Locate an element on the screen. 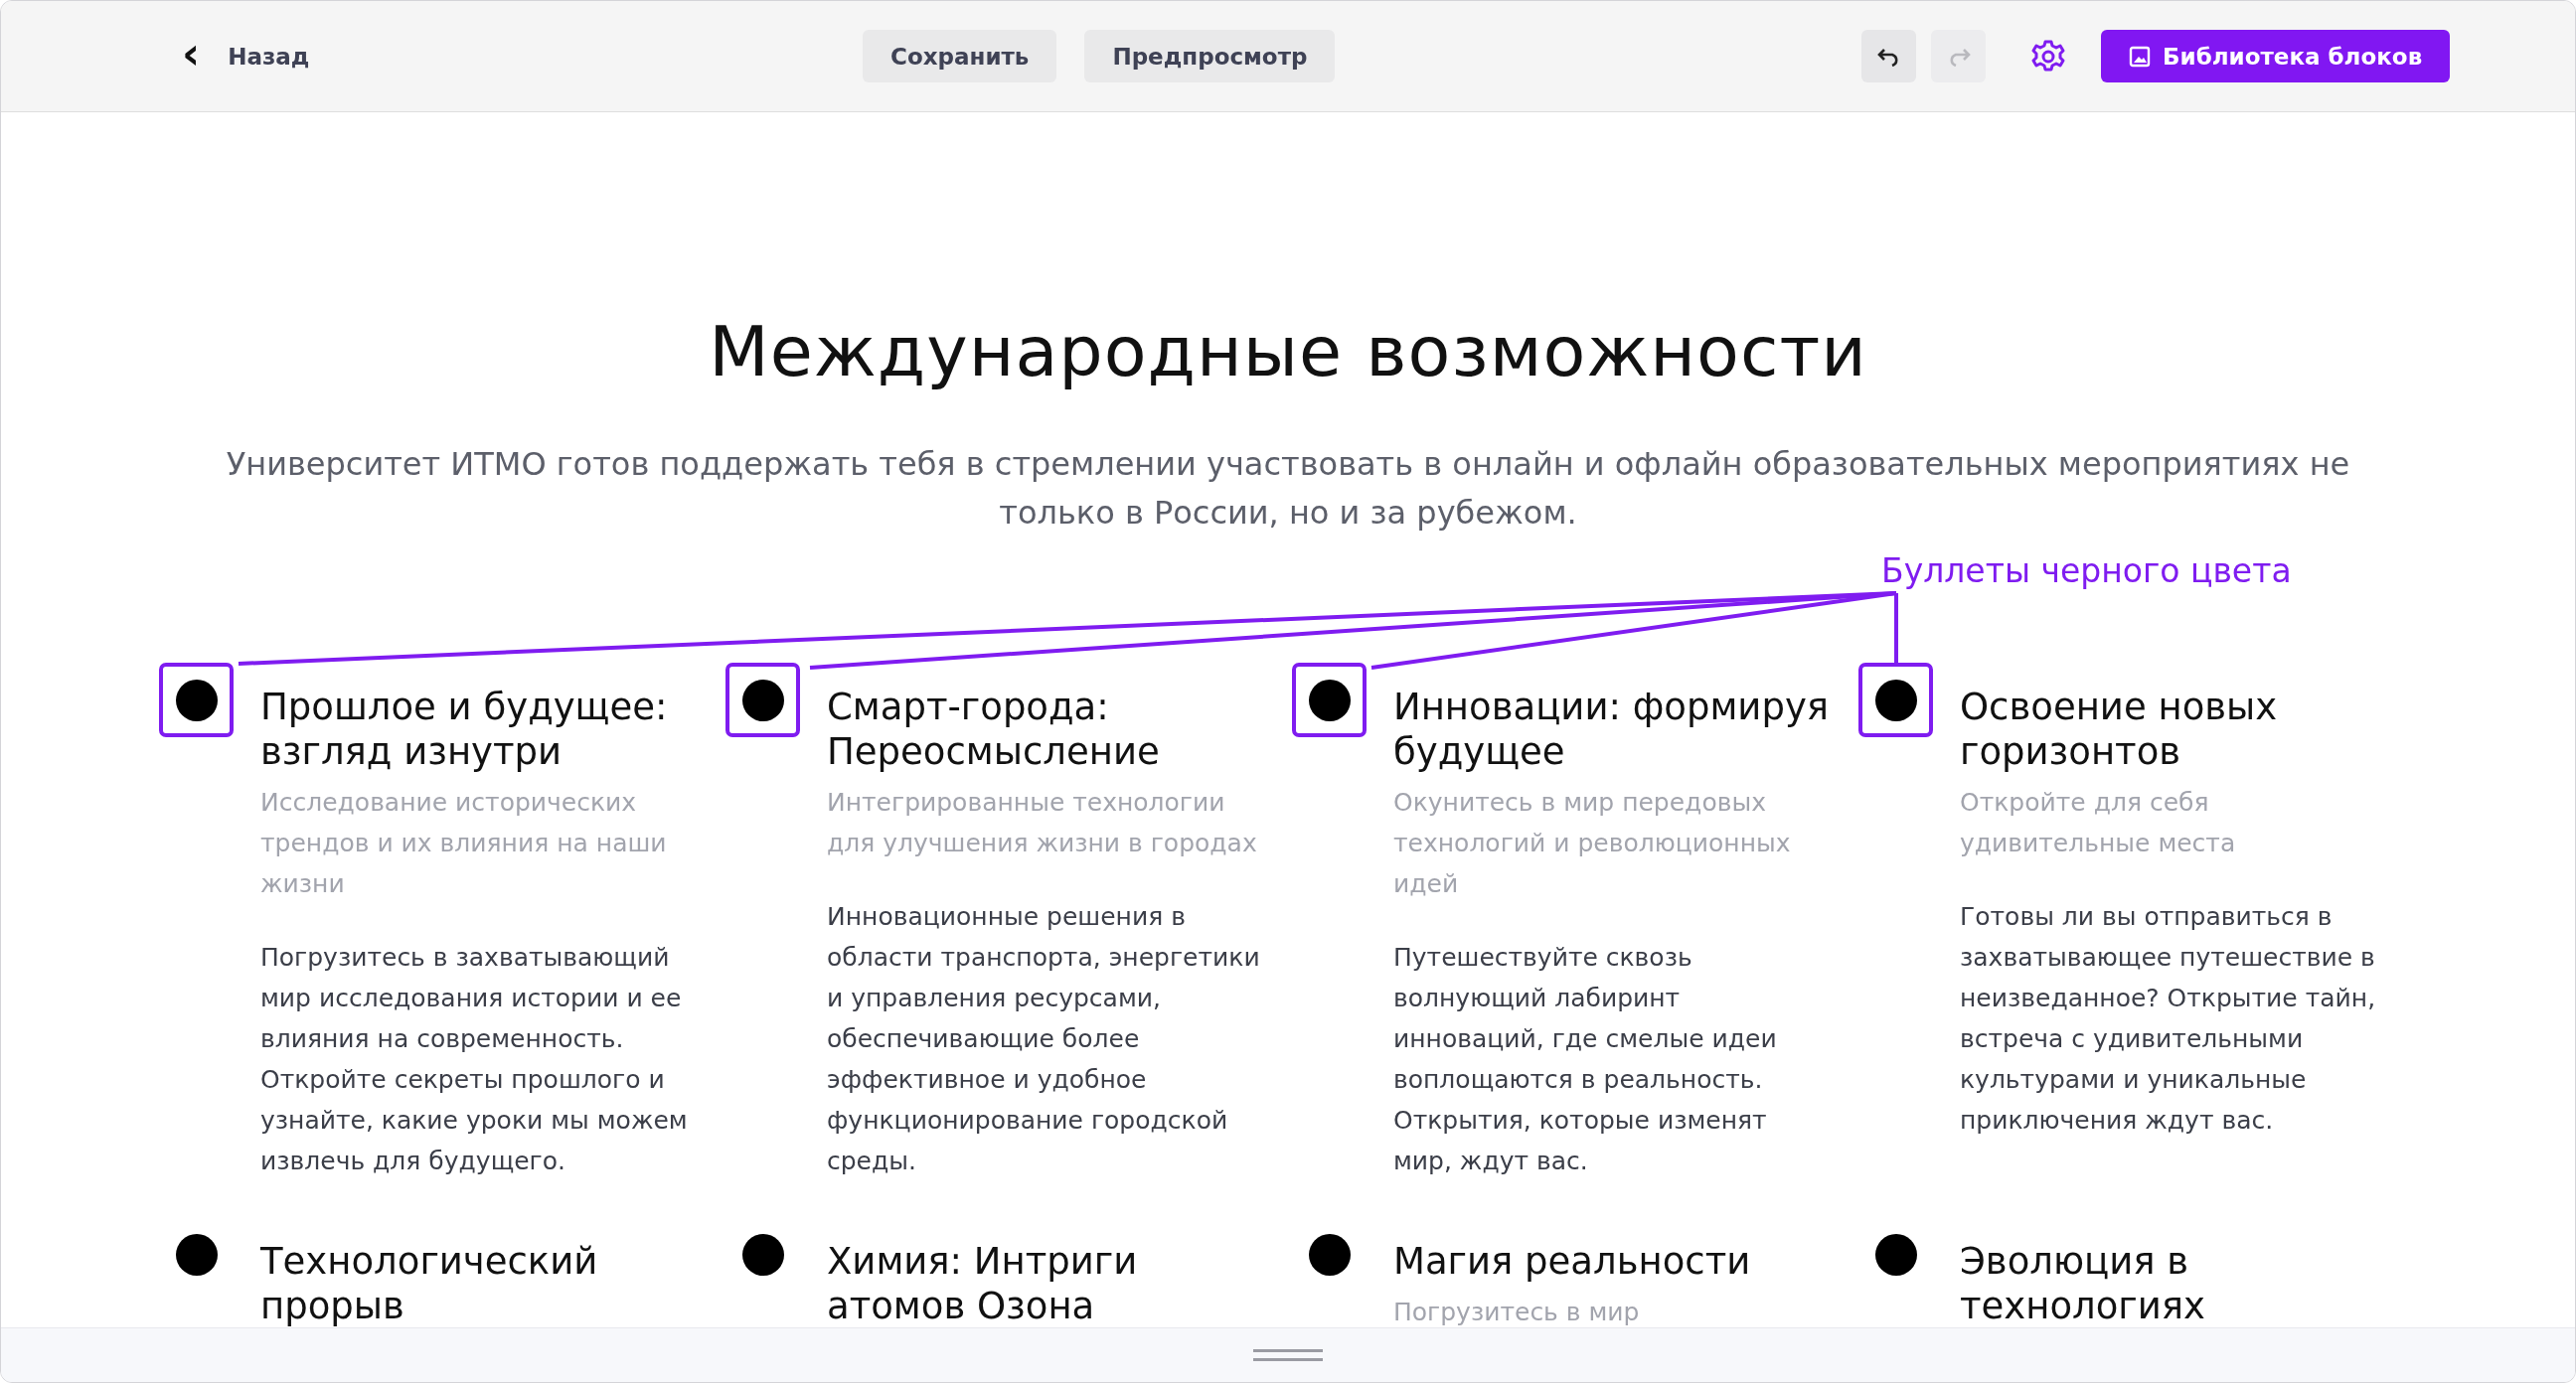 The height and width of the screenshot is (1383, 2576). drag-handle-icon is located at coordinates (1288, 1355).